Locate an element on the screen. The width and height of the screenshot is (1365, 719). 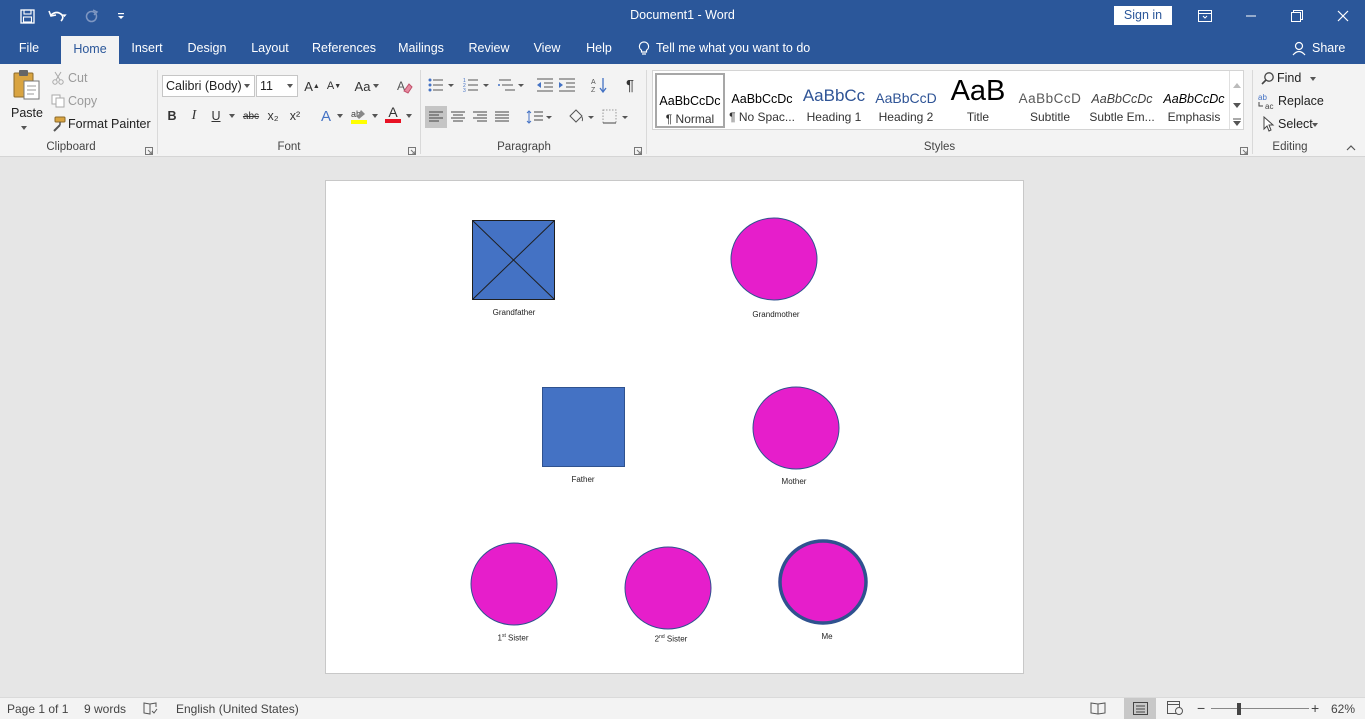
tab-insert: Insert is located at coordinates (147, 48).